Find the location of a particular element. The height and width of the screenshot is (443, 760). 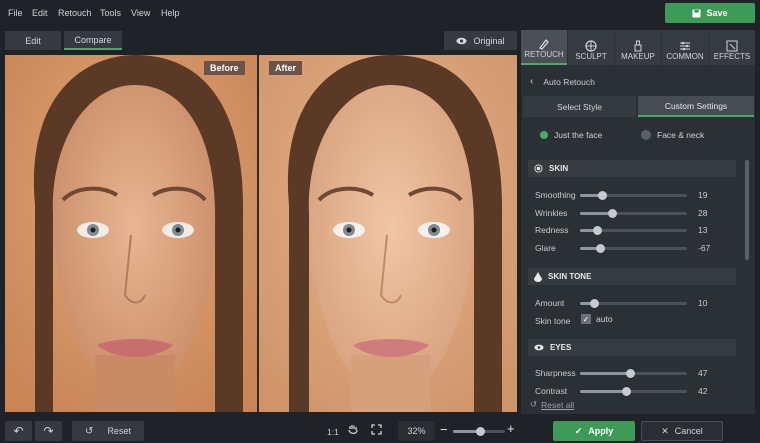

cancel-label: Cancel is located at coordinates (688, 431).